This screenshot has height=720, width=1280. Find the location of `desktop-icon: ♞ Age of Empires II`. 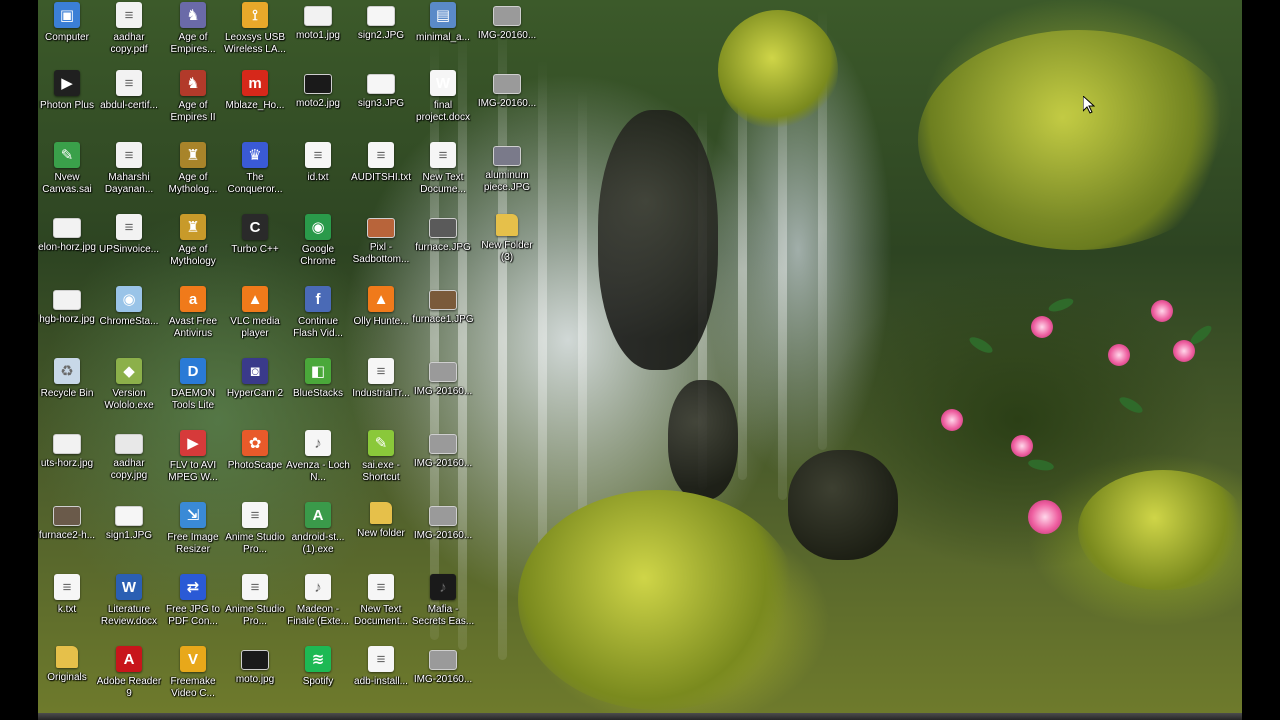

desktop-icon: ♞ Age of Empires II is located at coordinates (193, 104).